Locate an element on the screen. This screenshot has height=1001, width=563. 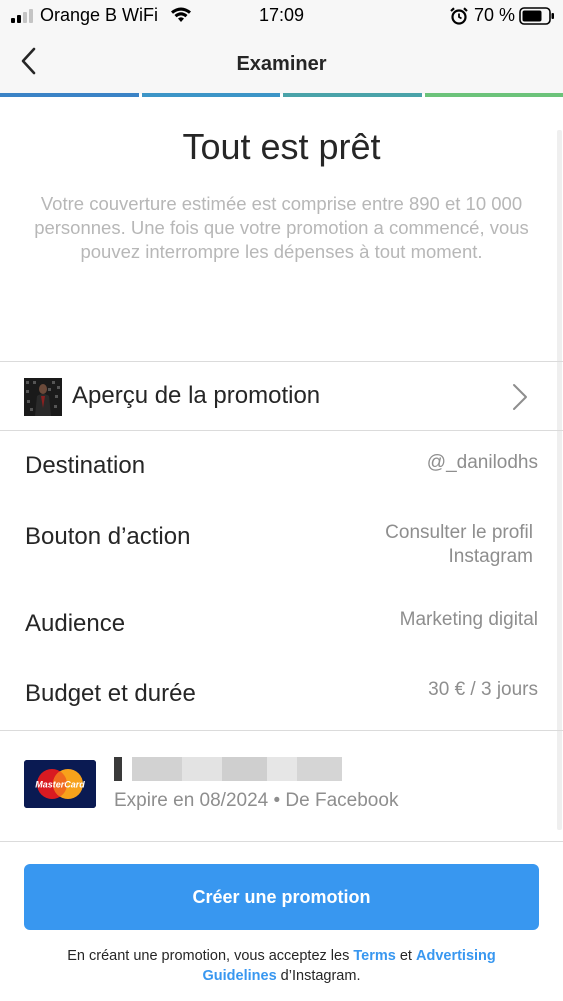
legal-suffix: d’Instagram. is located at coordinates (318, 976).